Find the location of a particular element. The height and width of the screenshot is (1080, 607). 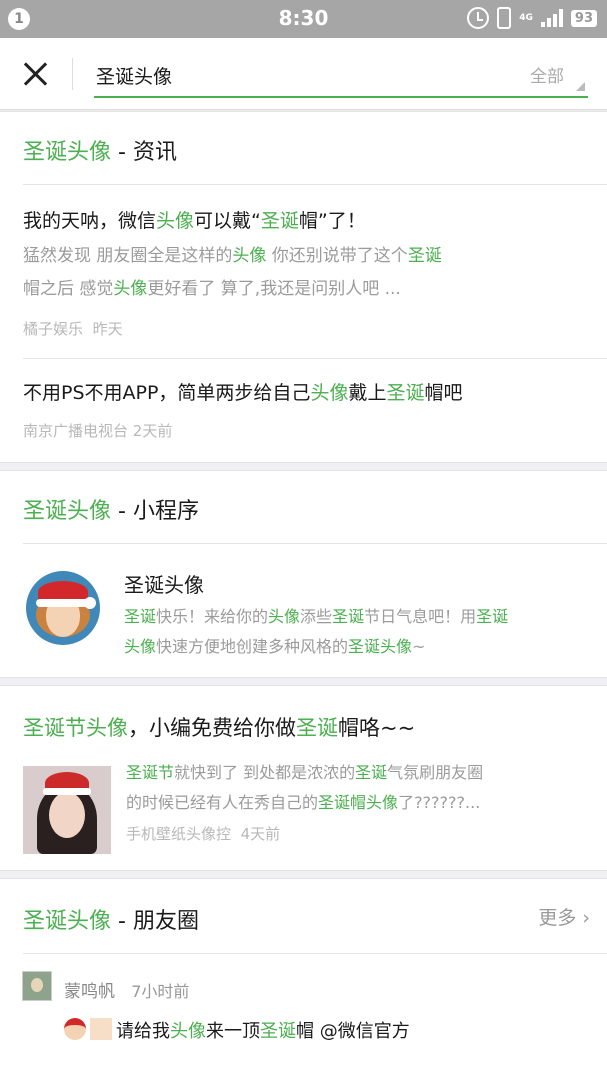

close-icon is located at coordinates (36, 74).